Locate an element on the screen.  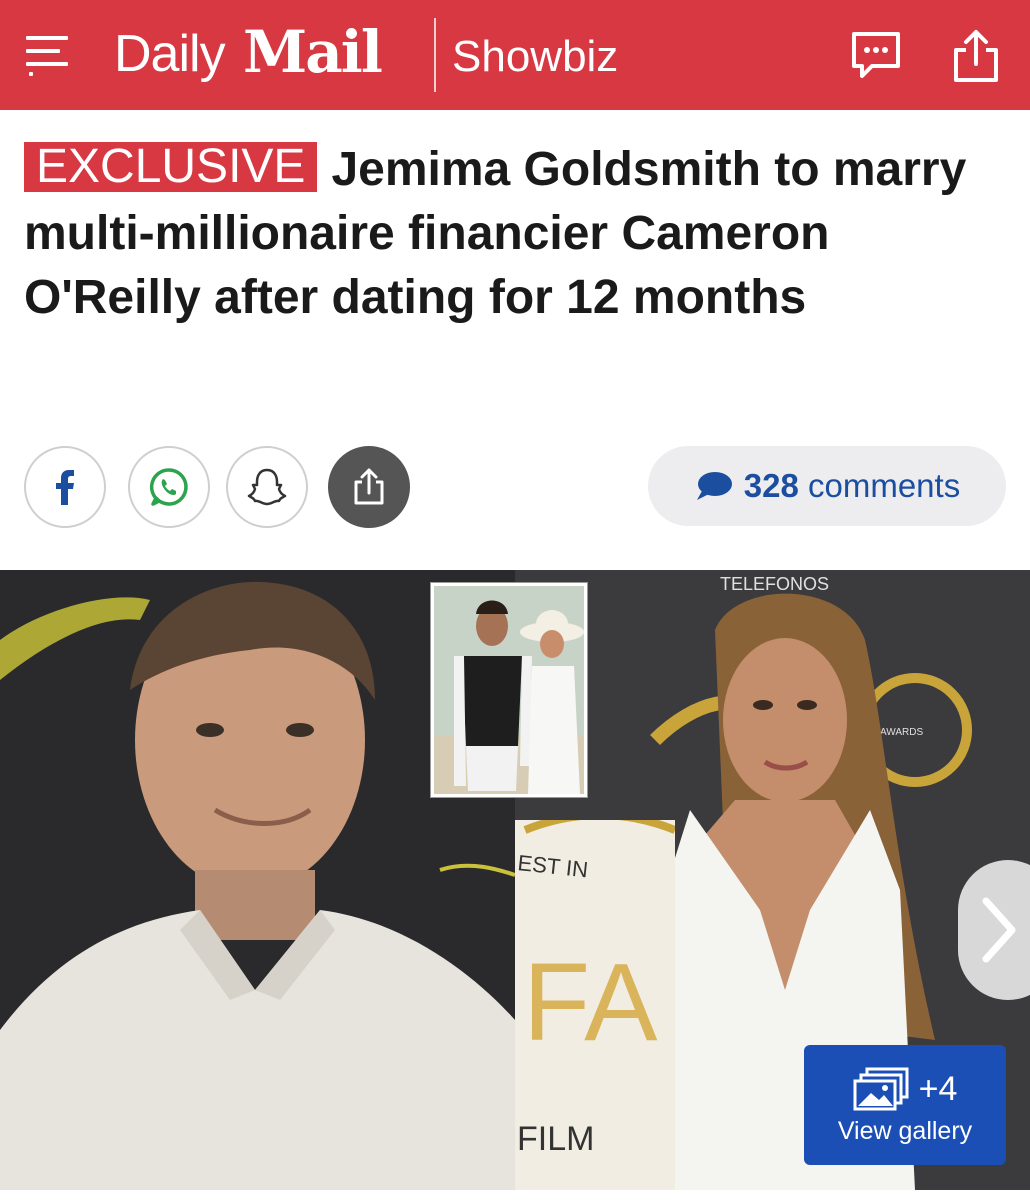
film-festival-poster: EST IN FA FILM is located at coordinates (596, 1000).